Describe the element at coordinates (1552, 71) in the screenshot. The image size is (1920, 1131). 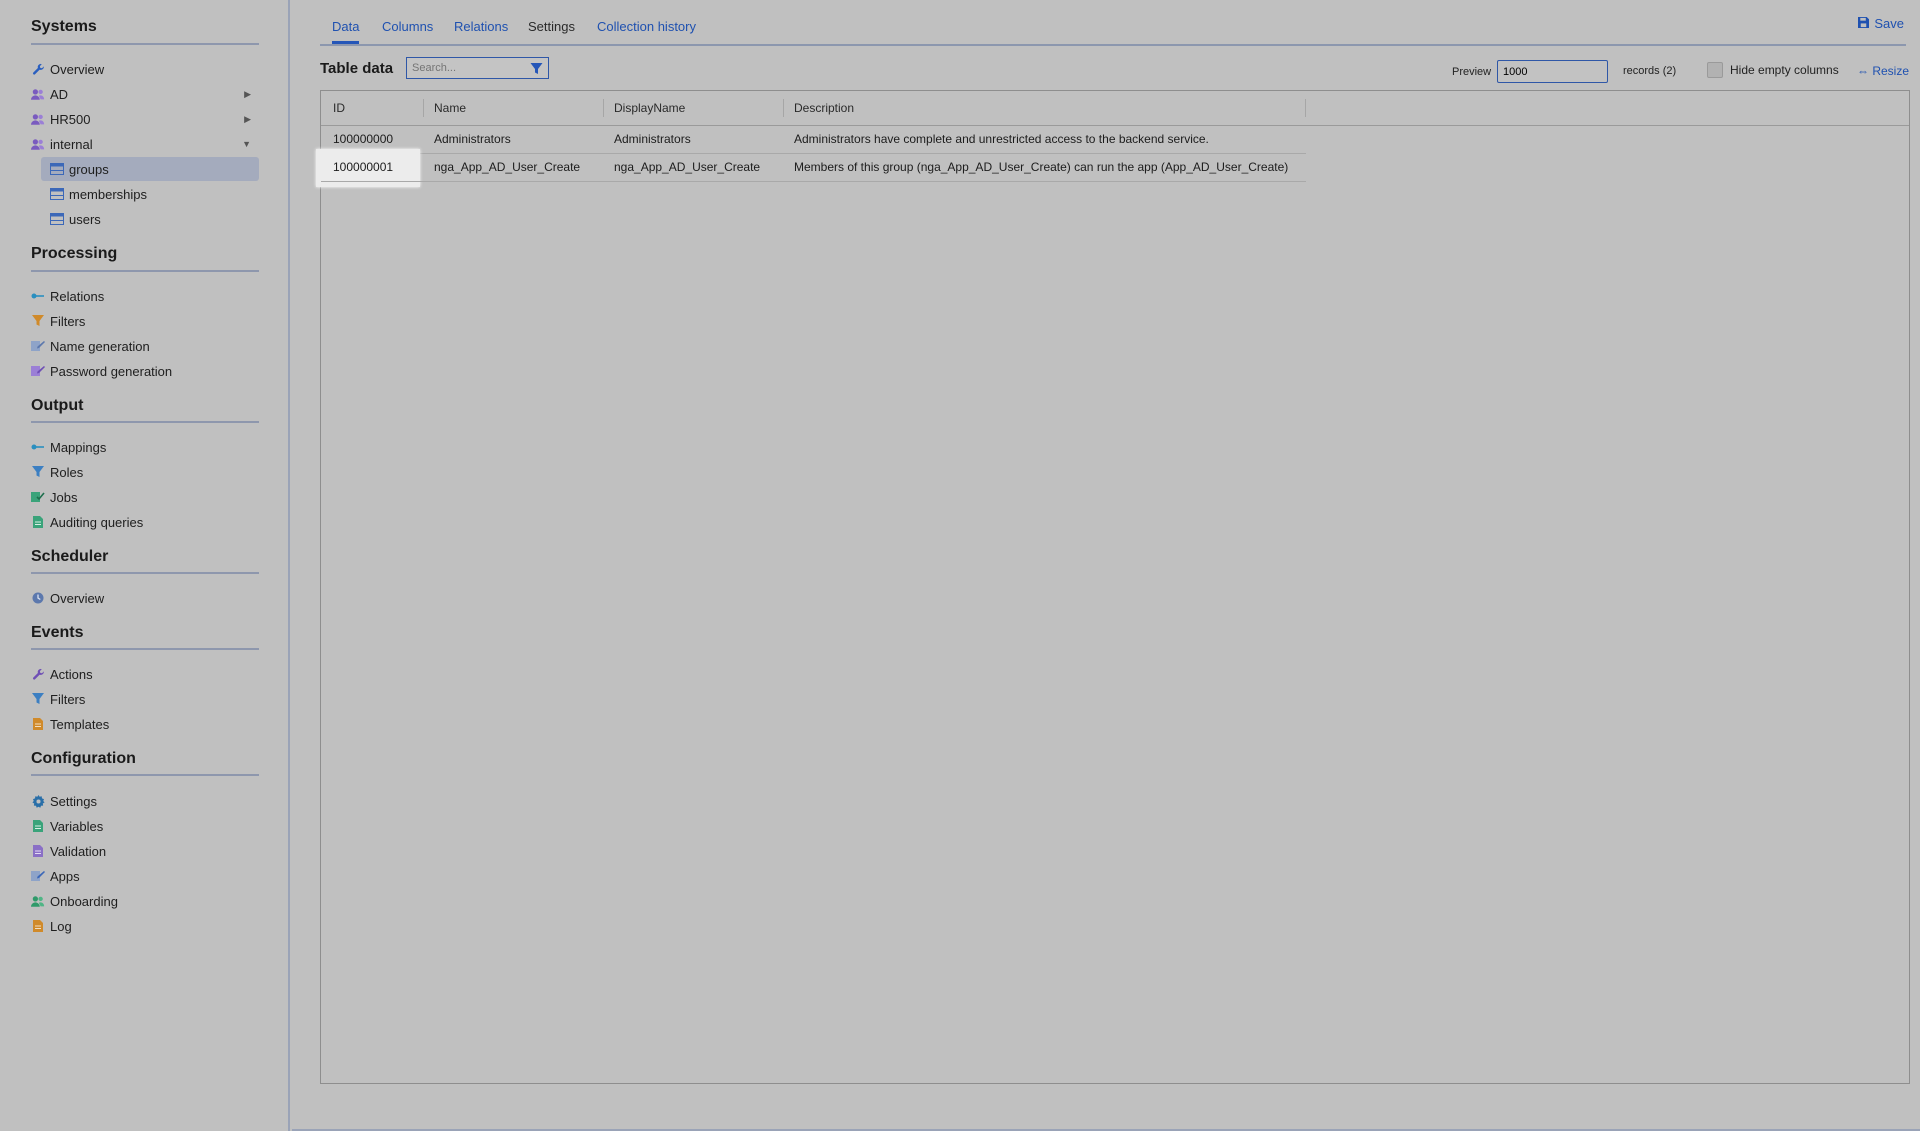
I see `preview-count-input` at that location.